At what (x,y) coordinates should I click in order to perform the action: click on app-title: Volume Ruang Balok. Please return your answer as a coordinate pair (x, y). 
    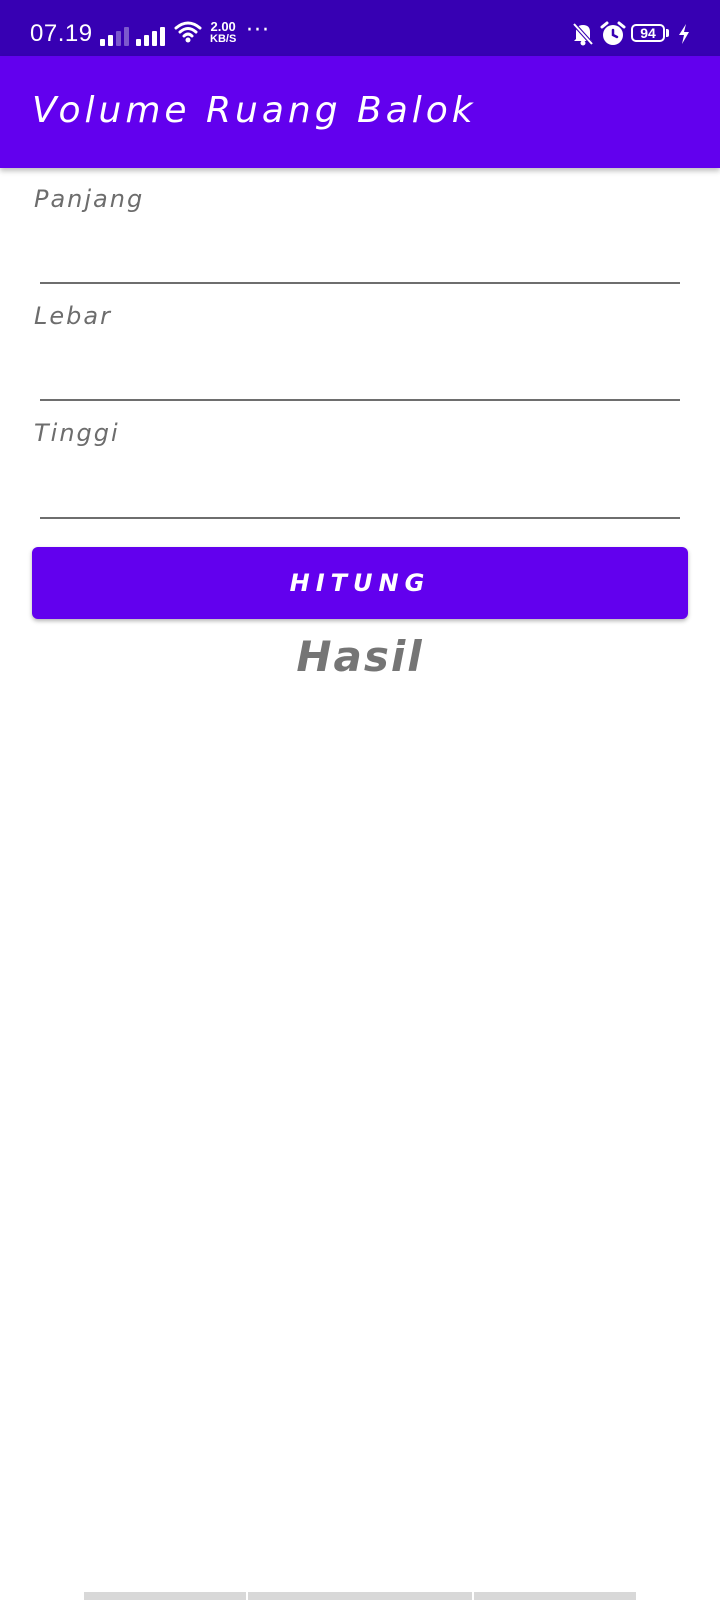
    Looking at the image, I should click on (254, 110).